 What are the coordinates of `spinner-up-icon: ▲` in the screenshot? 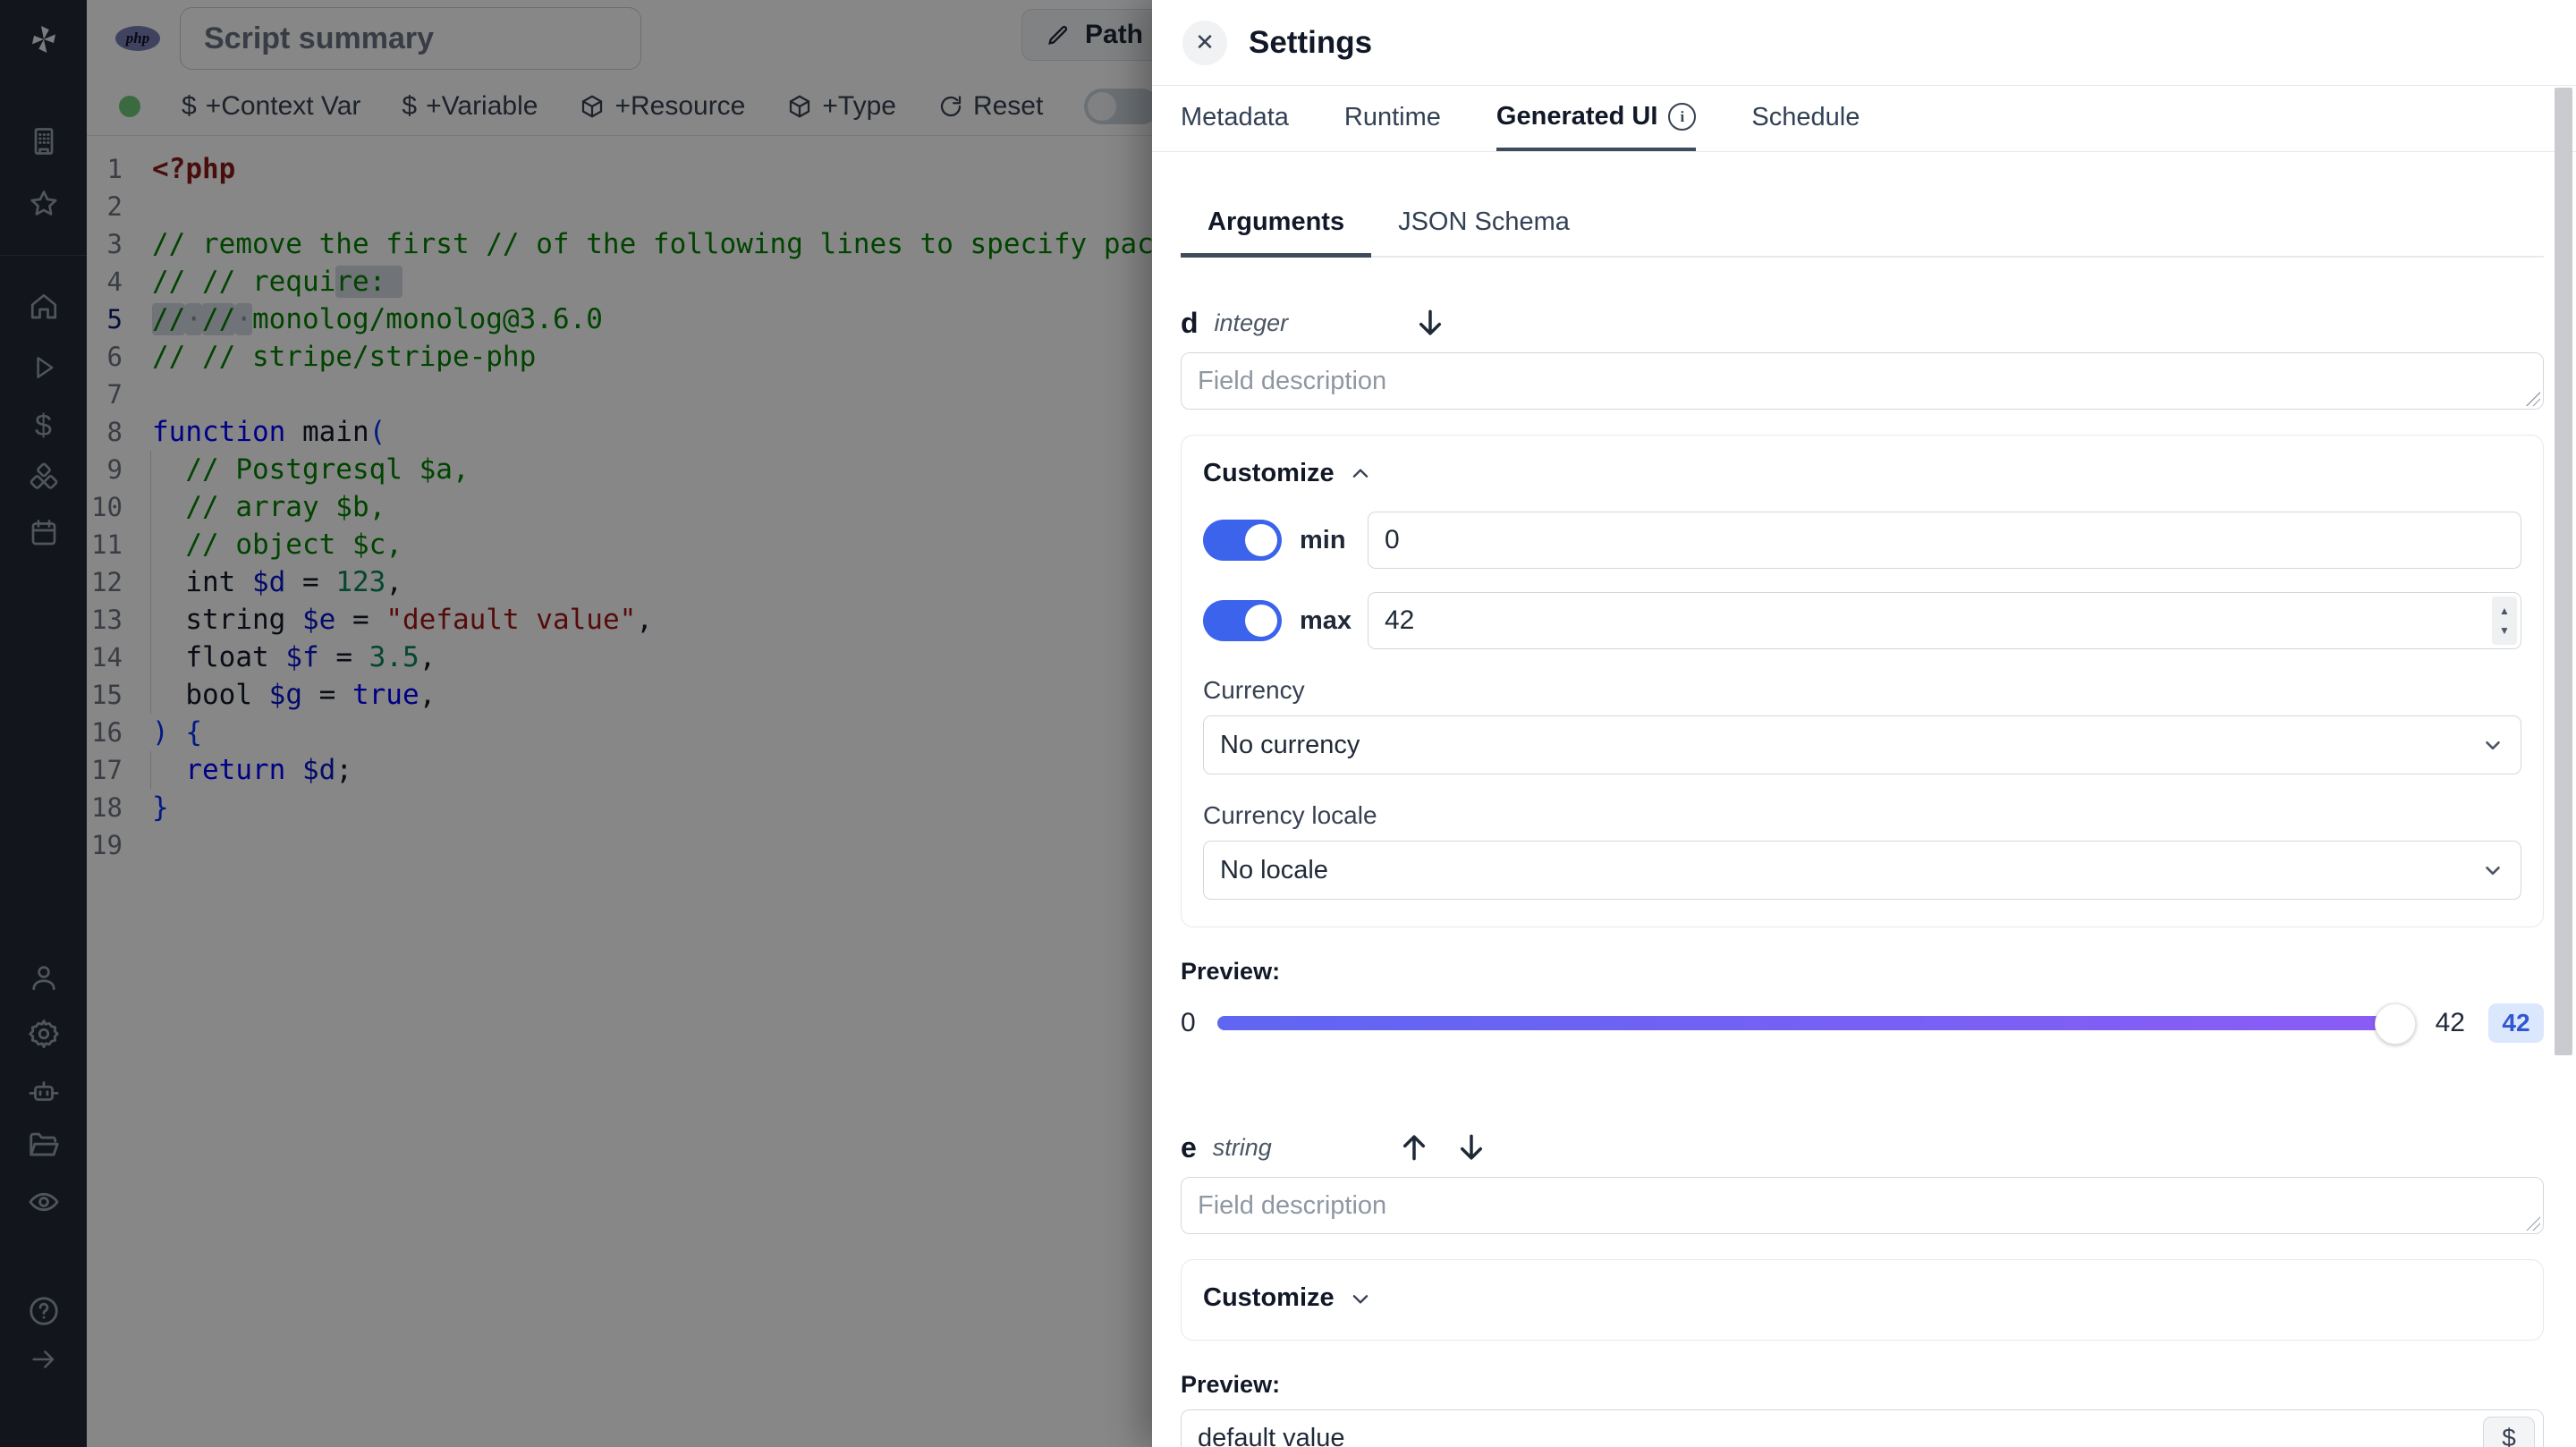 It's located at (2504, 610).